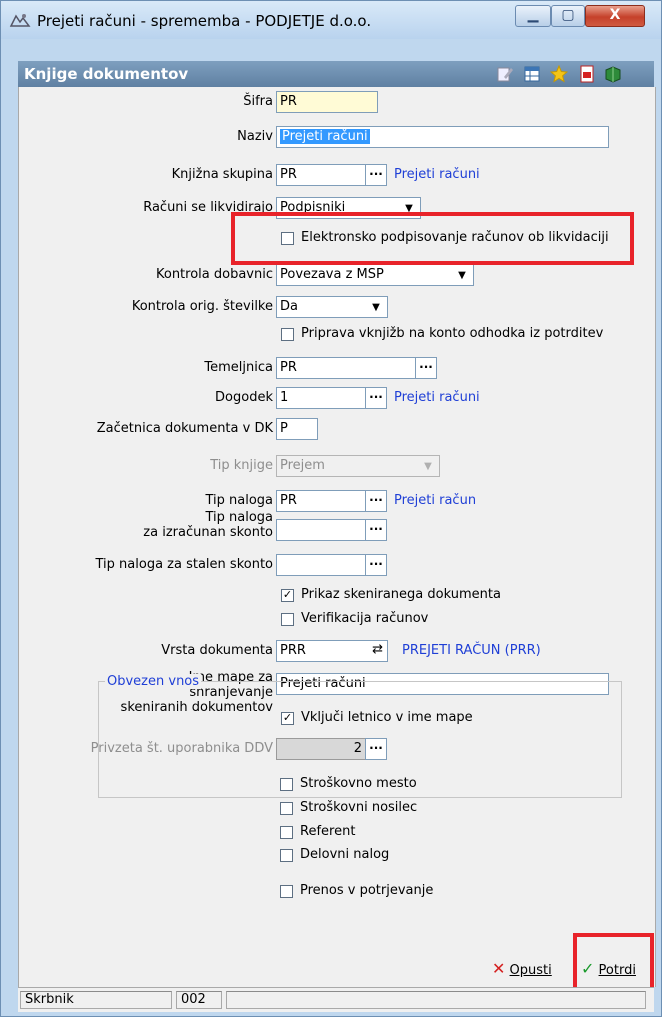 This screenshot has height=1017, width=662. What do you see at coordinates (287, 595) in the screenshot?
I see `prikaz-checkbox: ✓` at bounding box center [287, 595].